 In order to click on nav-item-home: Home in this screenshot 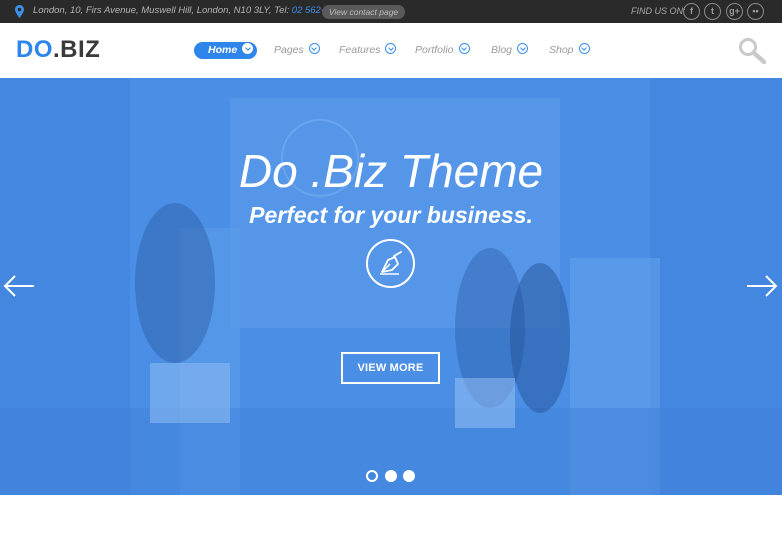, I will do `click(226, 50)`.